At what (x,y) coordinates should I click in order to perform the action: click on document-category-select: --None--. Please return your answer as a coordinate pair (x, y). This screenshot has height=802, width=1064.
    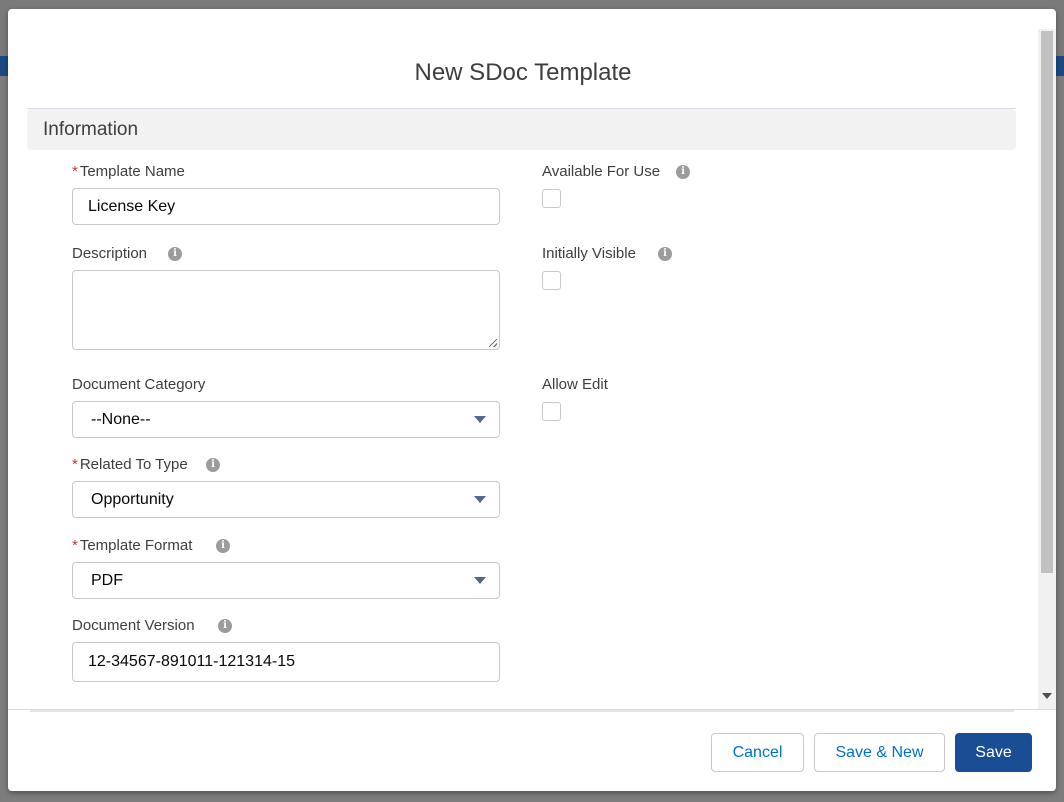
    Looking at the image, I should click on (286, 419).